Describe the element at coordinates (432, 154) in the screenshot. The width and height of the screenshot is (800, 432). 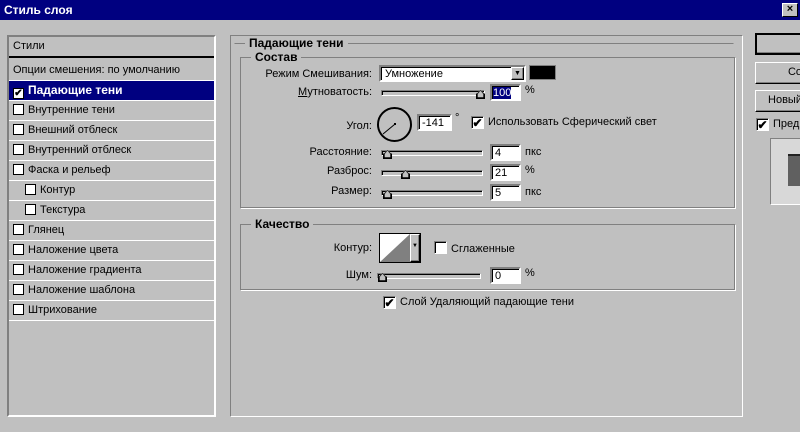
I see `distance-slider` at that location.